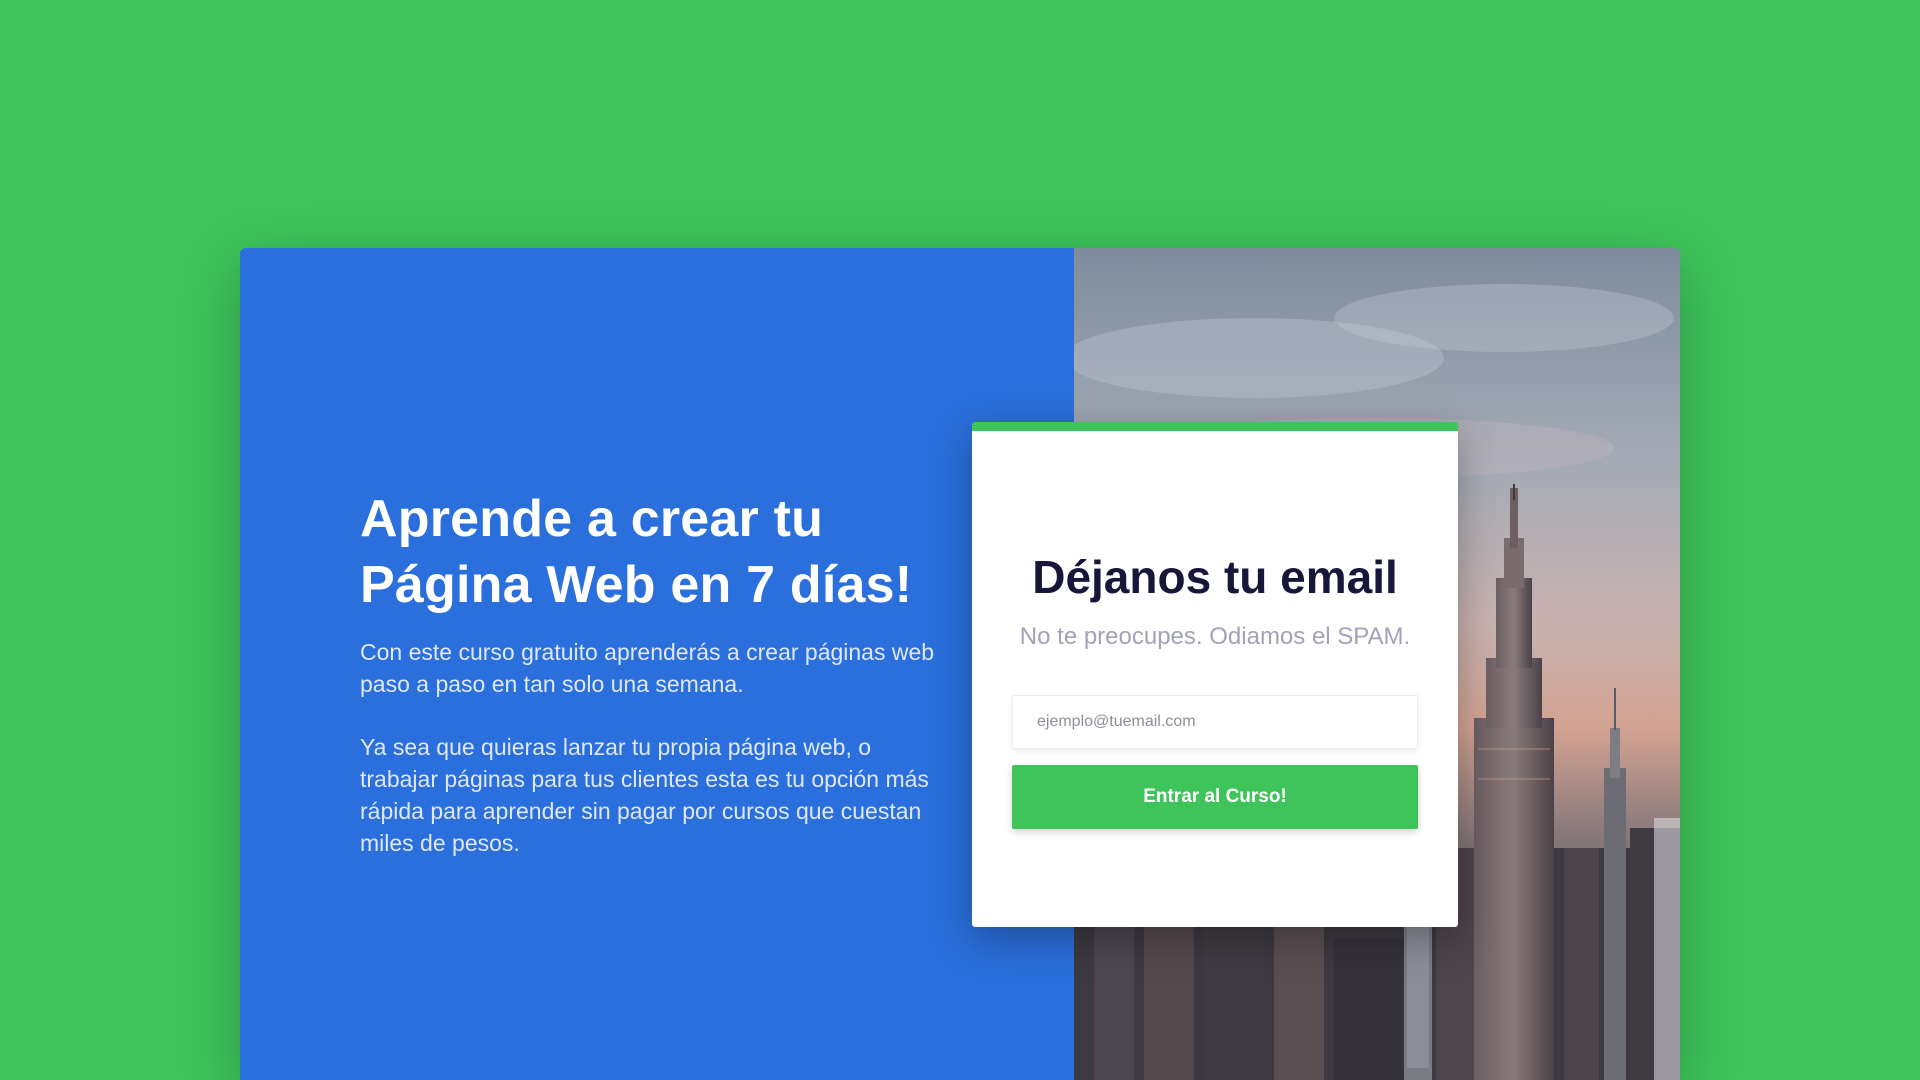 The width and height of the screenshot is (1920, 1080). What do you see at coordinates (1215, 722) in the screenshot?
I see `email-field` at bounding box center [1215, 722].